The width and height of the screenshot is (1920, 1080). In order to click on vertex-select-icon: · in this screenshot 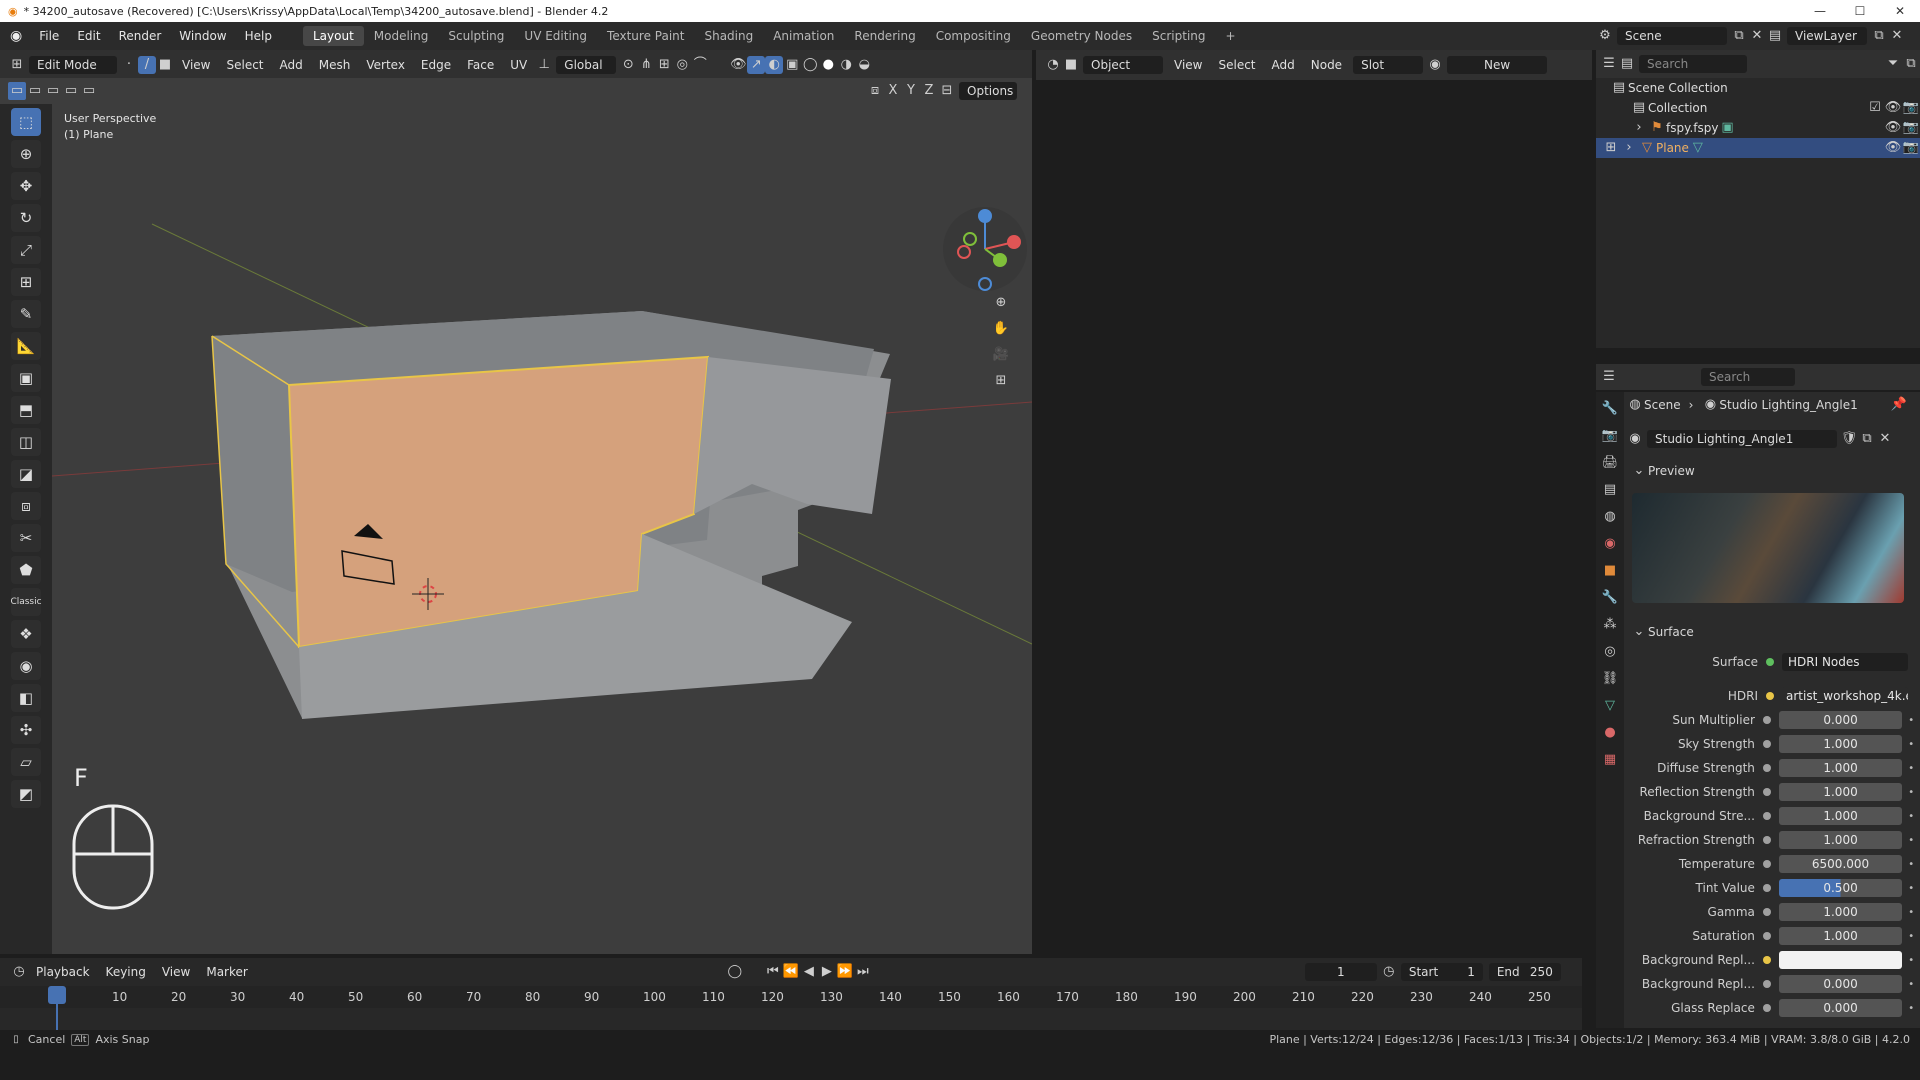, I will do `click(129, 65)`.